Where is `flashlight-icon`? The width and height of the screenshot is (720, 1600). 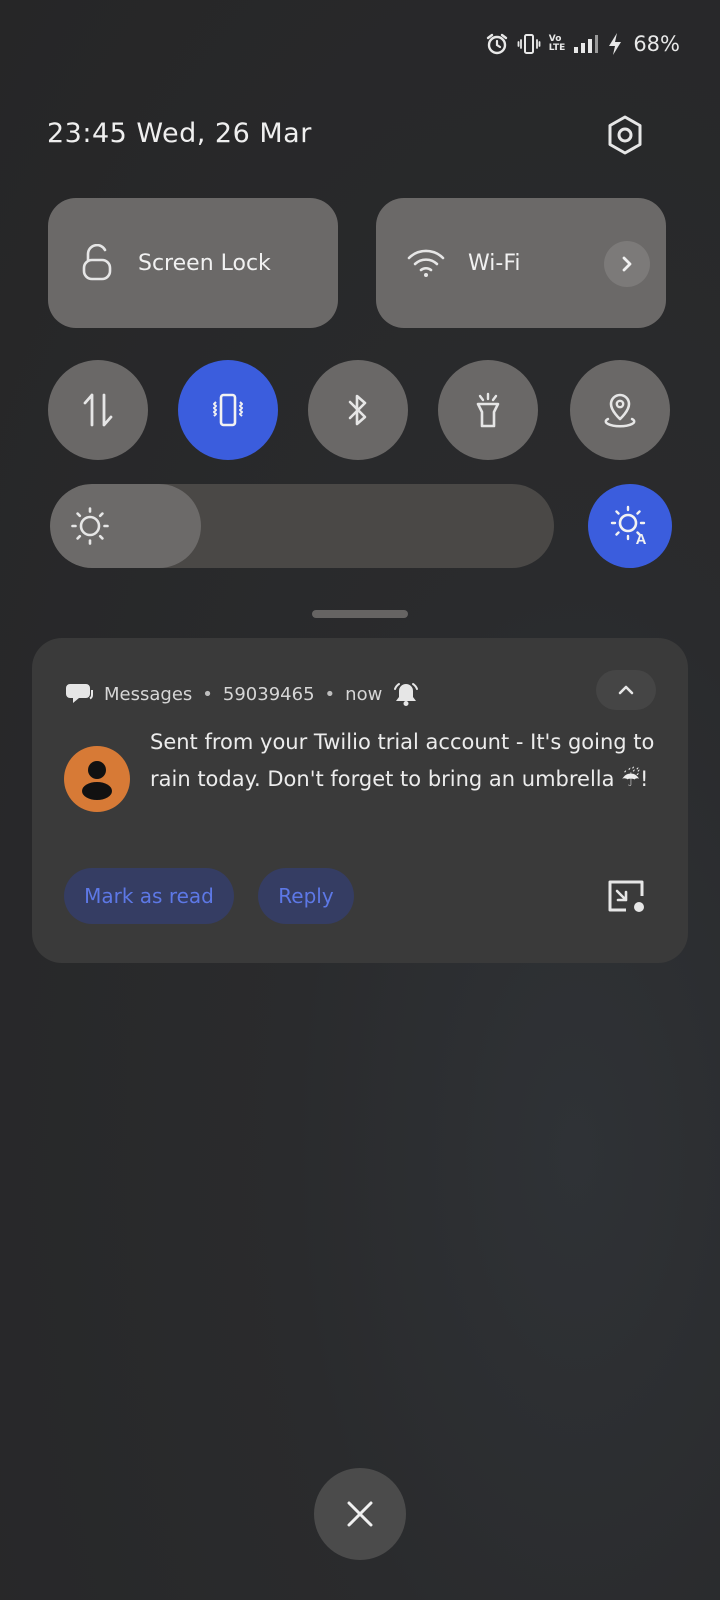 flashlight-icon is located at coordinates (488, 410).